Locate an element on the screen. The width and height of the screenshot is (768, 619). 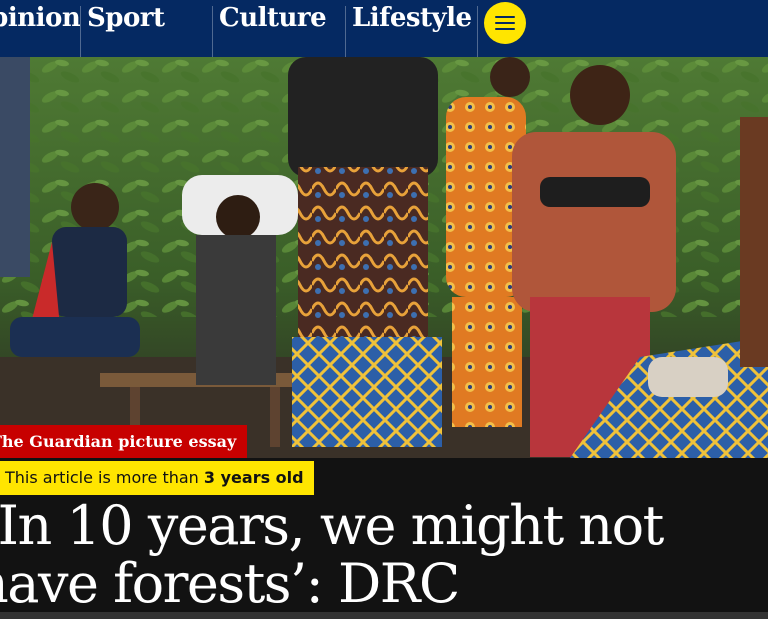
age-notice-highlight: 3 years old is located at coordinates (253, 477).